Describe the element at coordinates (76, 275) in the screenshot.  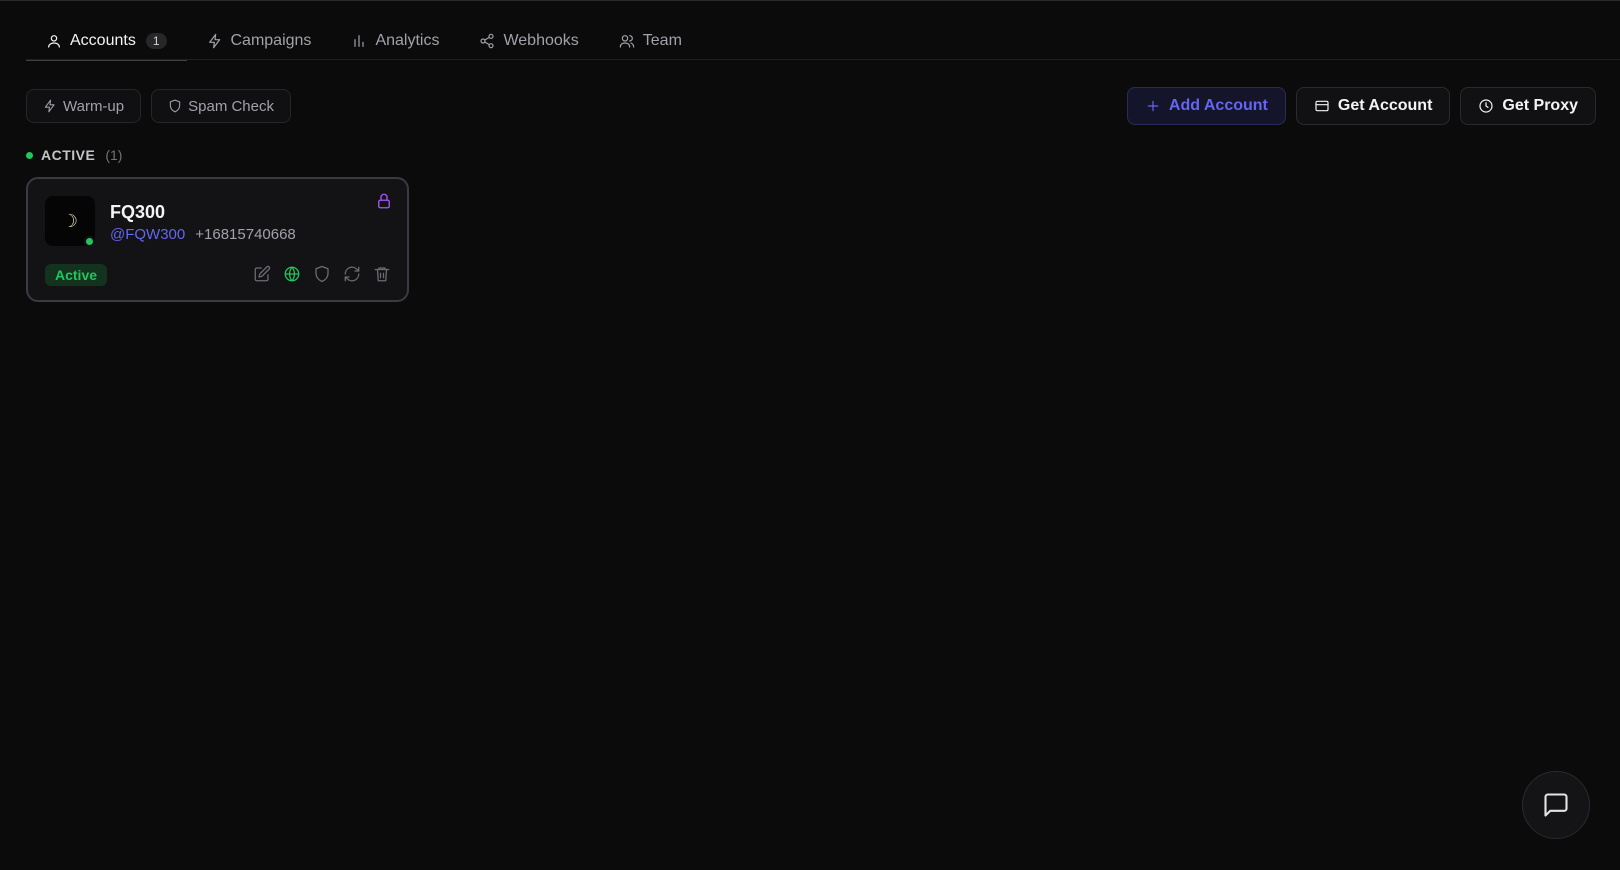
I see `status-badge: Active` at that location.